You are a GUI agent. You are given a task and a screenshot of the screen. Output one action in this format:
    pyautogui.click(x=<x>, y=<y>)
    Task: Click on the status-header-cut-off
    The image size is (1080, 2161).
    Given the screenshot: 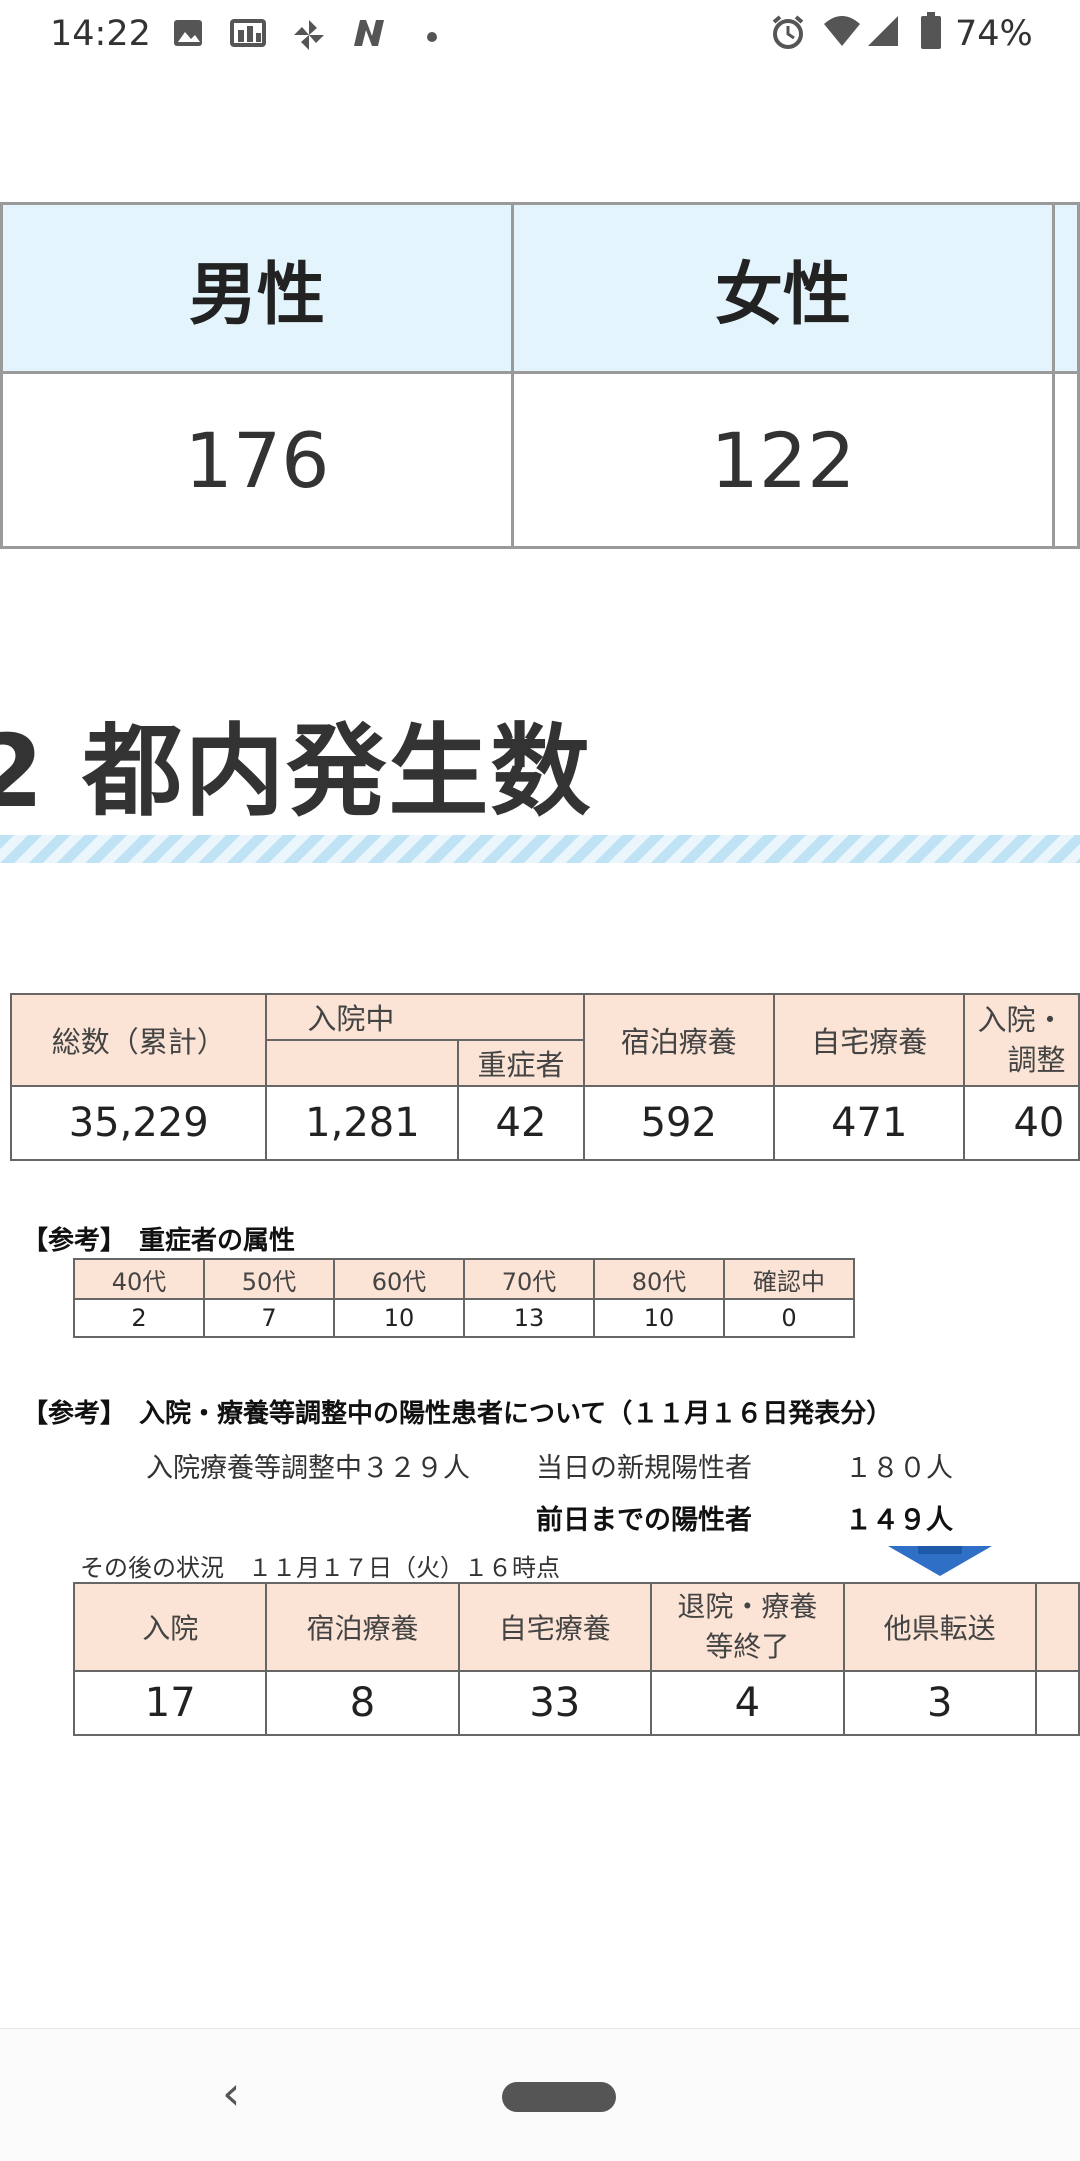 What is the action you would take?
    pyautogui.click(x=1057, y=1627)
    